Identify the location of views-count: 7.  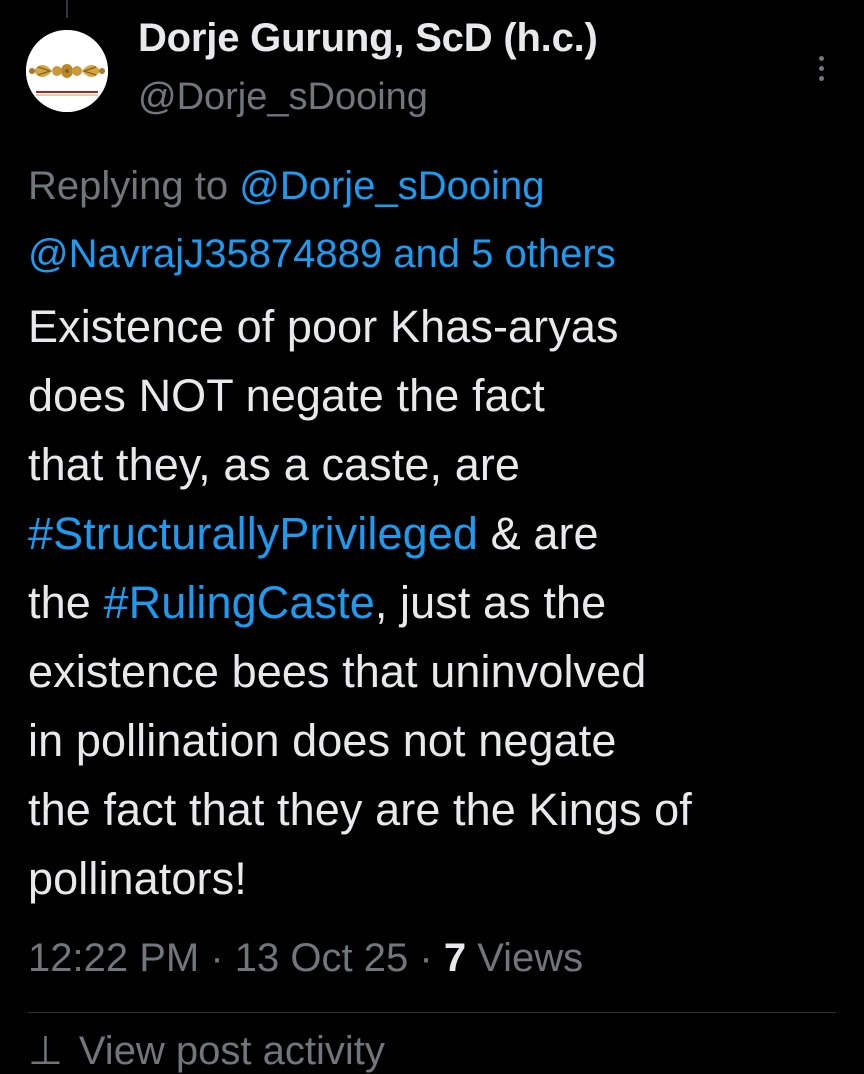
(455, 958).